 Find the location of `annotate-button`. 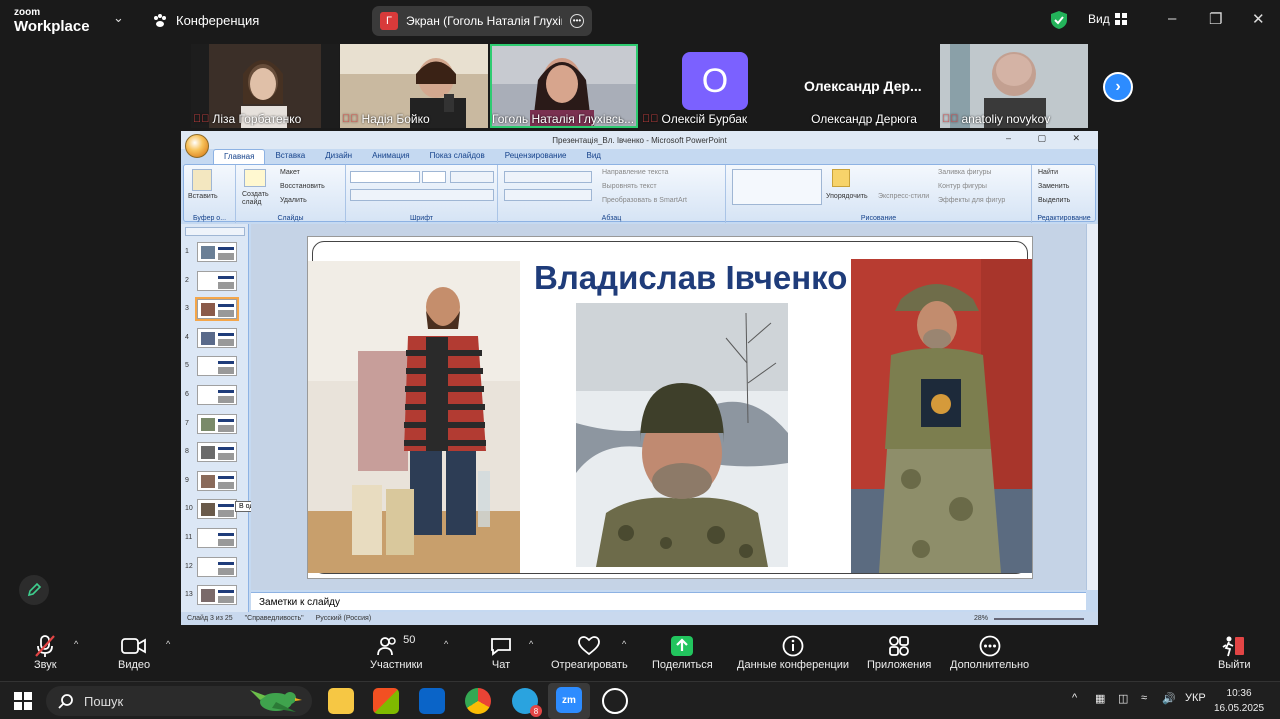

annotate-button is located at coordinates (34, 590).